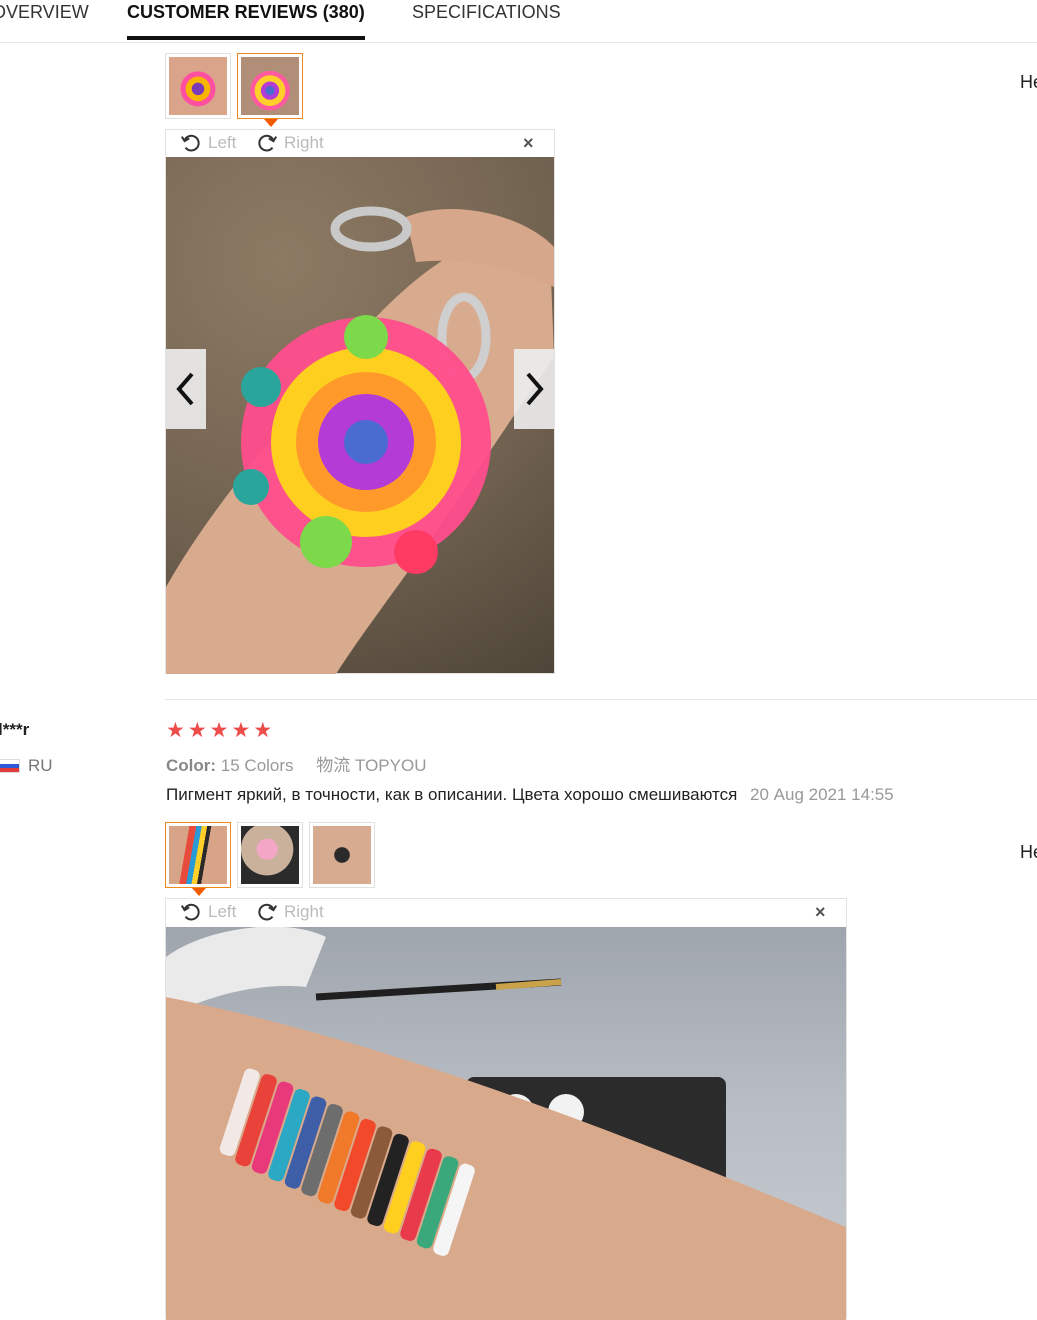 This screenshot has width=1037, height=1320. What do you see at coordinates (246, 20) in the screenshot?
I see `tab-customer-reviews: CUSTOMER REVIEWS (380)` at bounding box center [246, 20].